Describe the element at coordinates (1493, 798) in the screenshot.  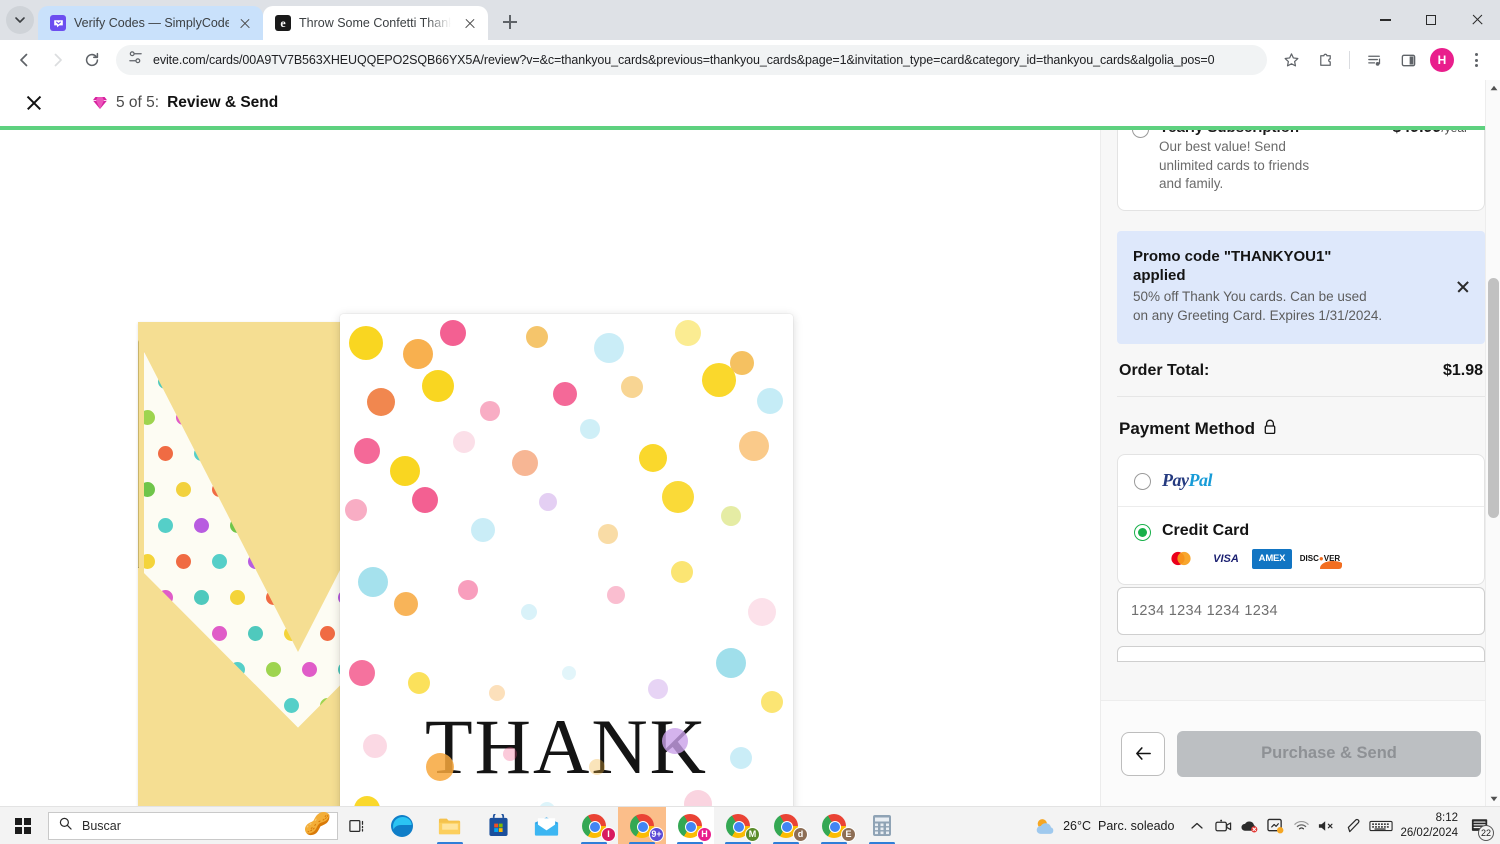
I see `scroll-down-arrow` at that location.